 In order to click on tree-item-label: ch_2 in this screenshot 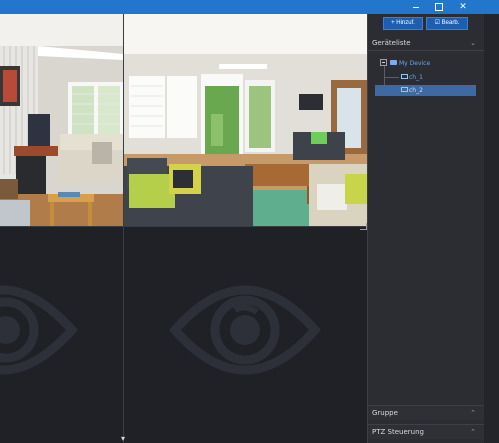, I will do `click(416, 90)`.